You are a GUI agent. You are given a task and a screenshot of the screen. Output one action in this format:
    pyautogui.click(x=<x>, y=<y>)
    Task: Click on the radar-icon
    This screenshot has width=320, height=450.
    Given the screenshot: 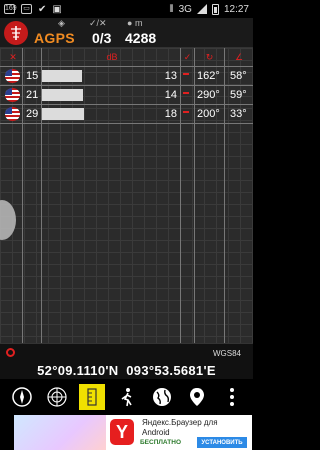 What is the action you would take?
    pyautogui.click(x=56, y=397)
    